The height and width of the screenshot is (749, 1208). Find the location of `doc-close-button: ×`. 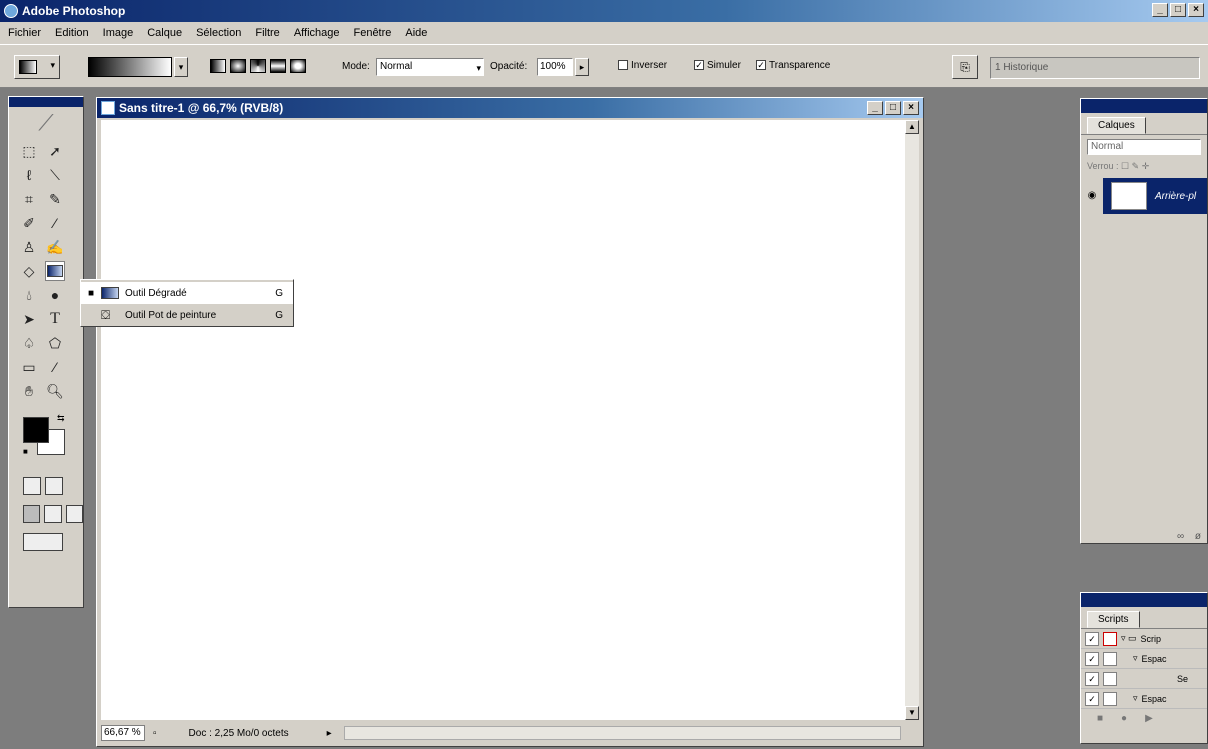

doc-close-button: × is located at coordinates (911, 108).